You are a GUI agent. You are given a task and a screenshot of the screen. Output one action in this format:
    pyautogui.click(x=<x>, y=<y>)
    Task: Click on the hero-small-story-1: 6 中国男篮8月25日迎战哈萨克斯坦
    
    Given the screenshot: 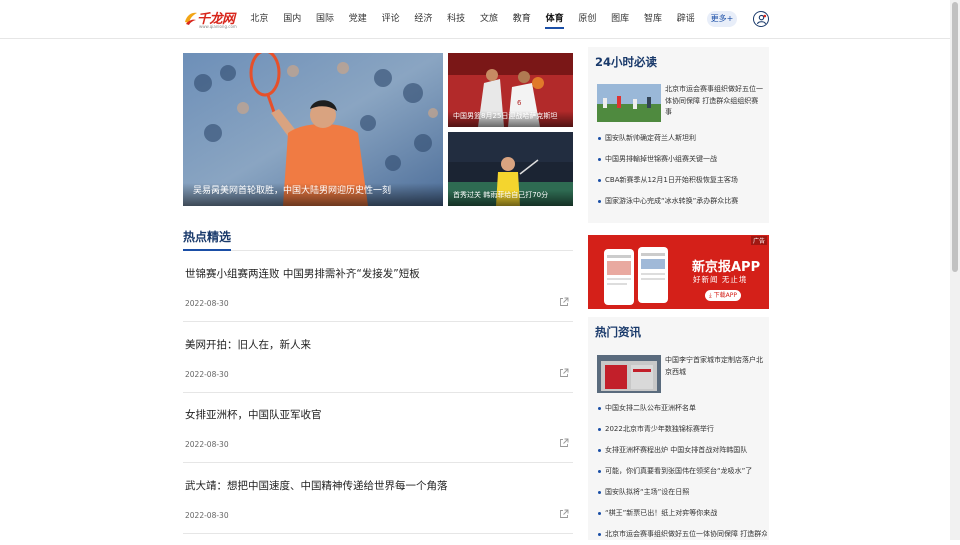 What is the action you would take?
    pyautogui.click(x=510, y=90)
    